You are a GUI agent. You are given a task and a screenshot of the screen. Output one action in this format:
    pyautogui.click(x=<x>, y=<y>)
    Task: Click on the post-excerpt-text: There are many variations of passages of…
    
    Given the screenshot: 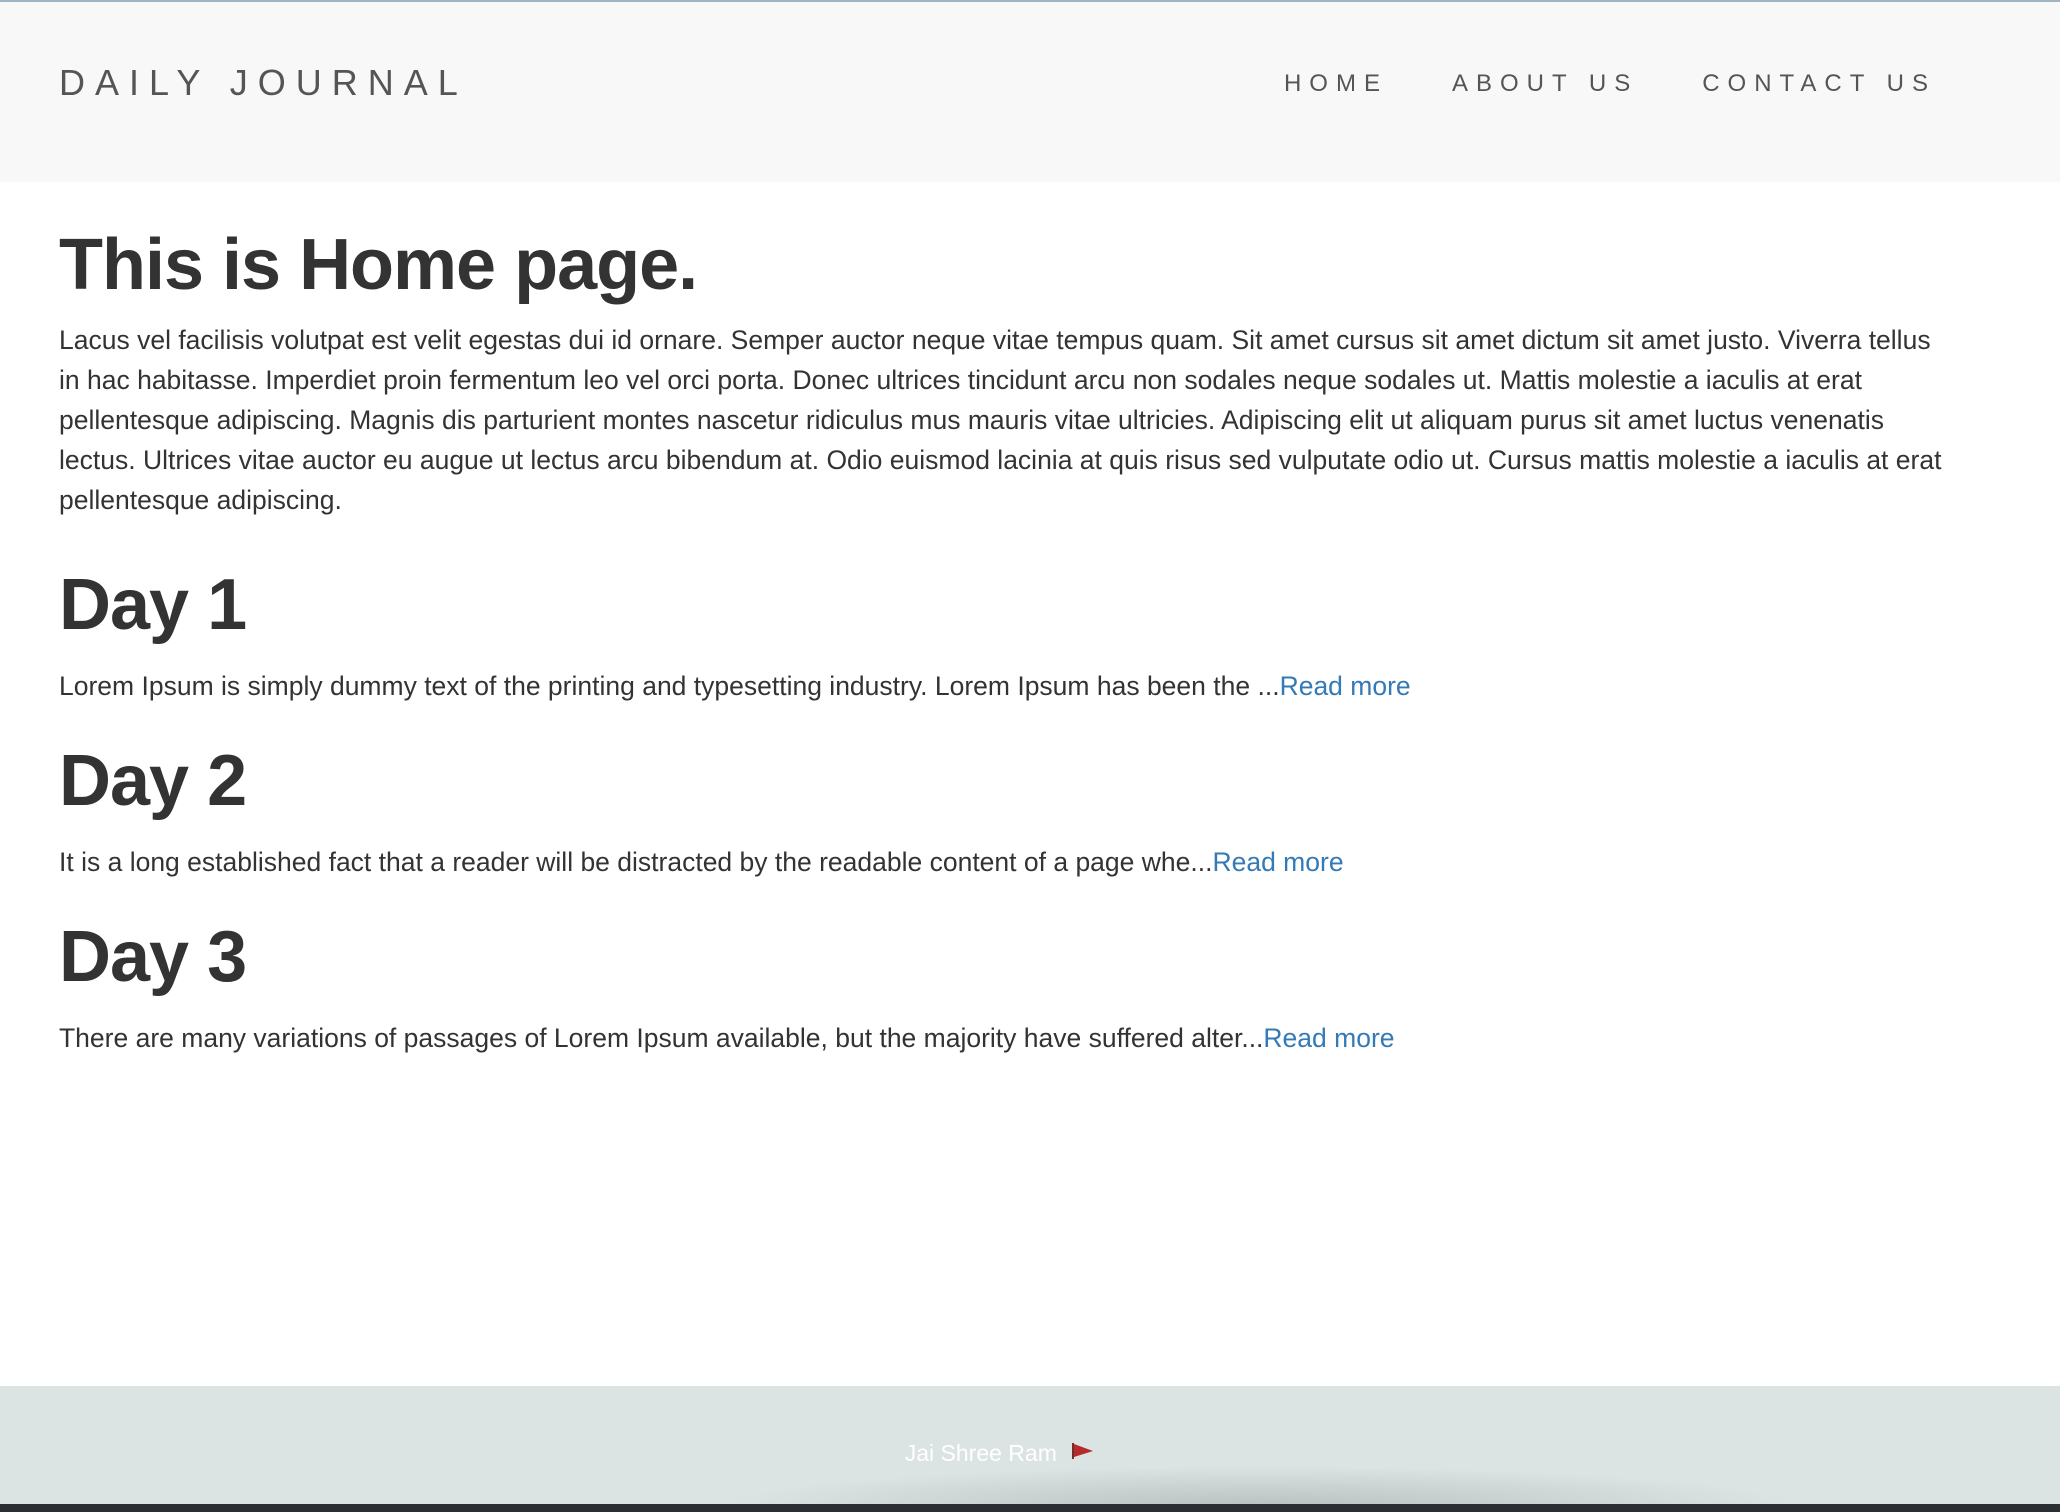 What is the action you would take?
    pyautogui.click(x=661, y=1038)
    